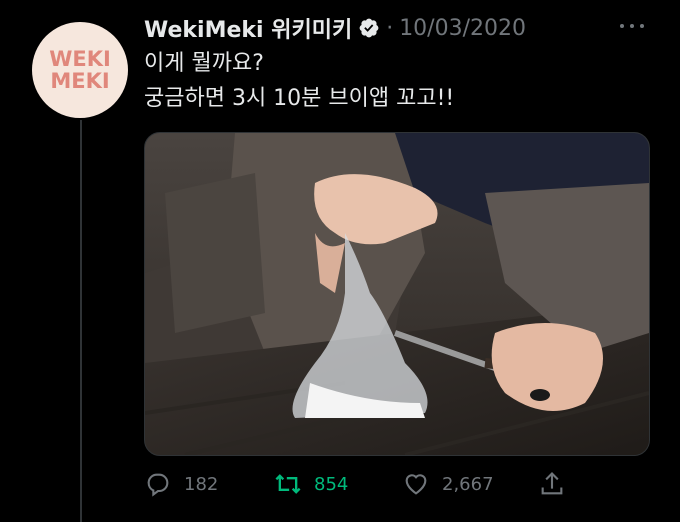 This screenshot has width=680, height=522. Describe the element at coordinates (331, 484) in the screenshot. I see `retweet-count: 854` at that location.